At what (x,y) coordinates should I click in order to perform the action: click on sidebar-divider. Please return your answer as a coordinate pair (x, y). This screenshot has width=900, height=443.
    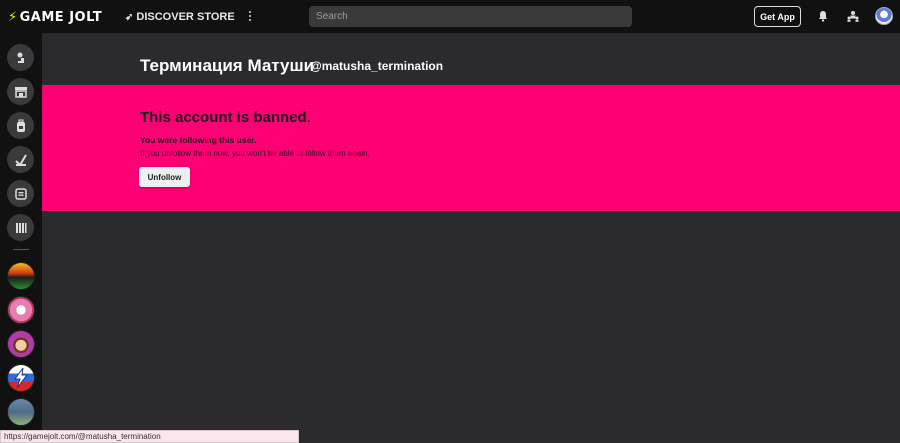
    Looking at the image, I should click on (21, 249).